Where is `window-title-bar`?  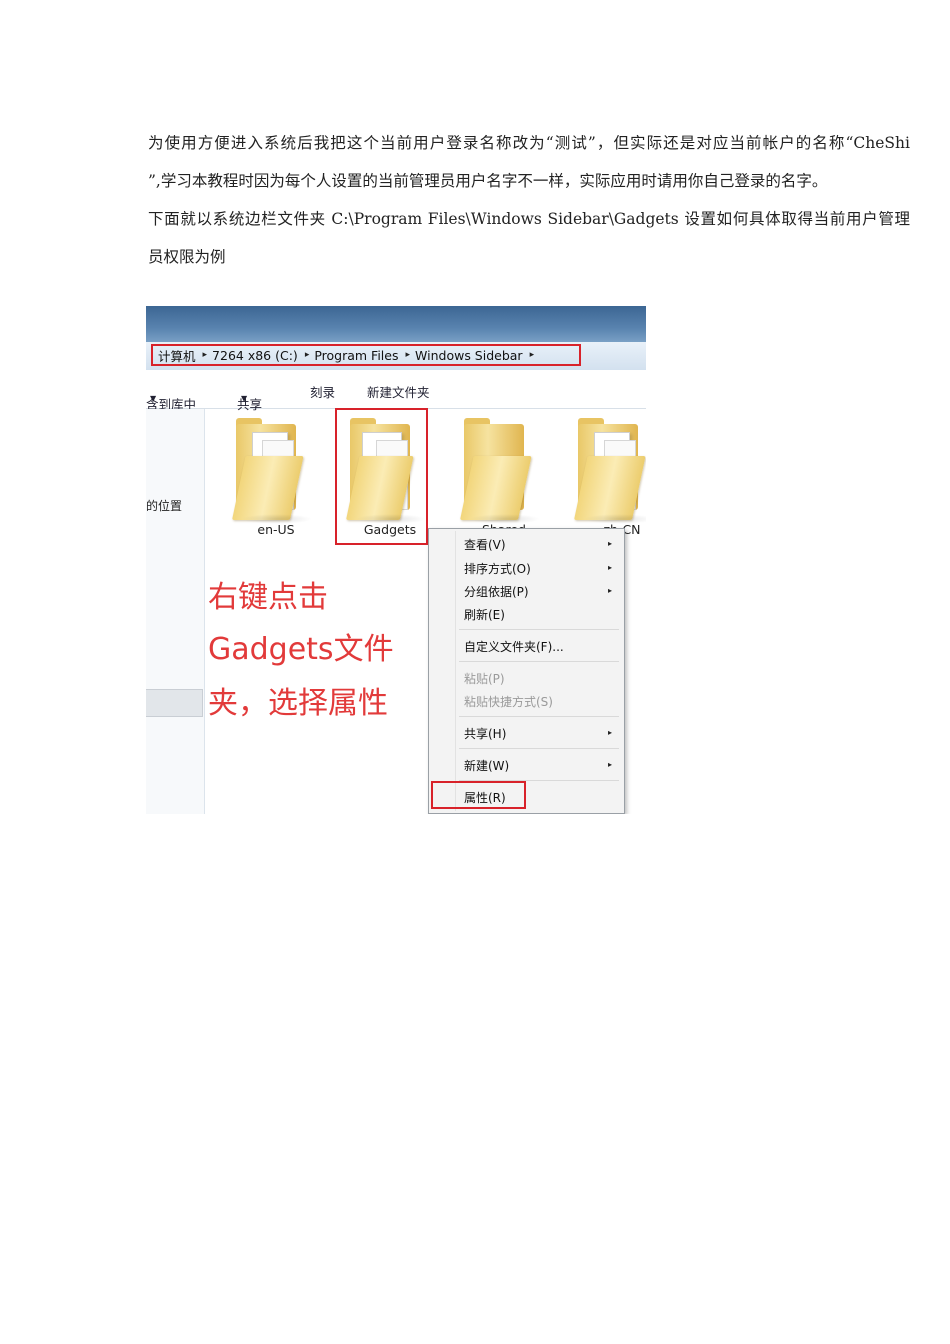
window-title-bar is located at coordinates (396, 325).